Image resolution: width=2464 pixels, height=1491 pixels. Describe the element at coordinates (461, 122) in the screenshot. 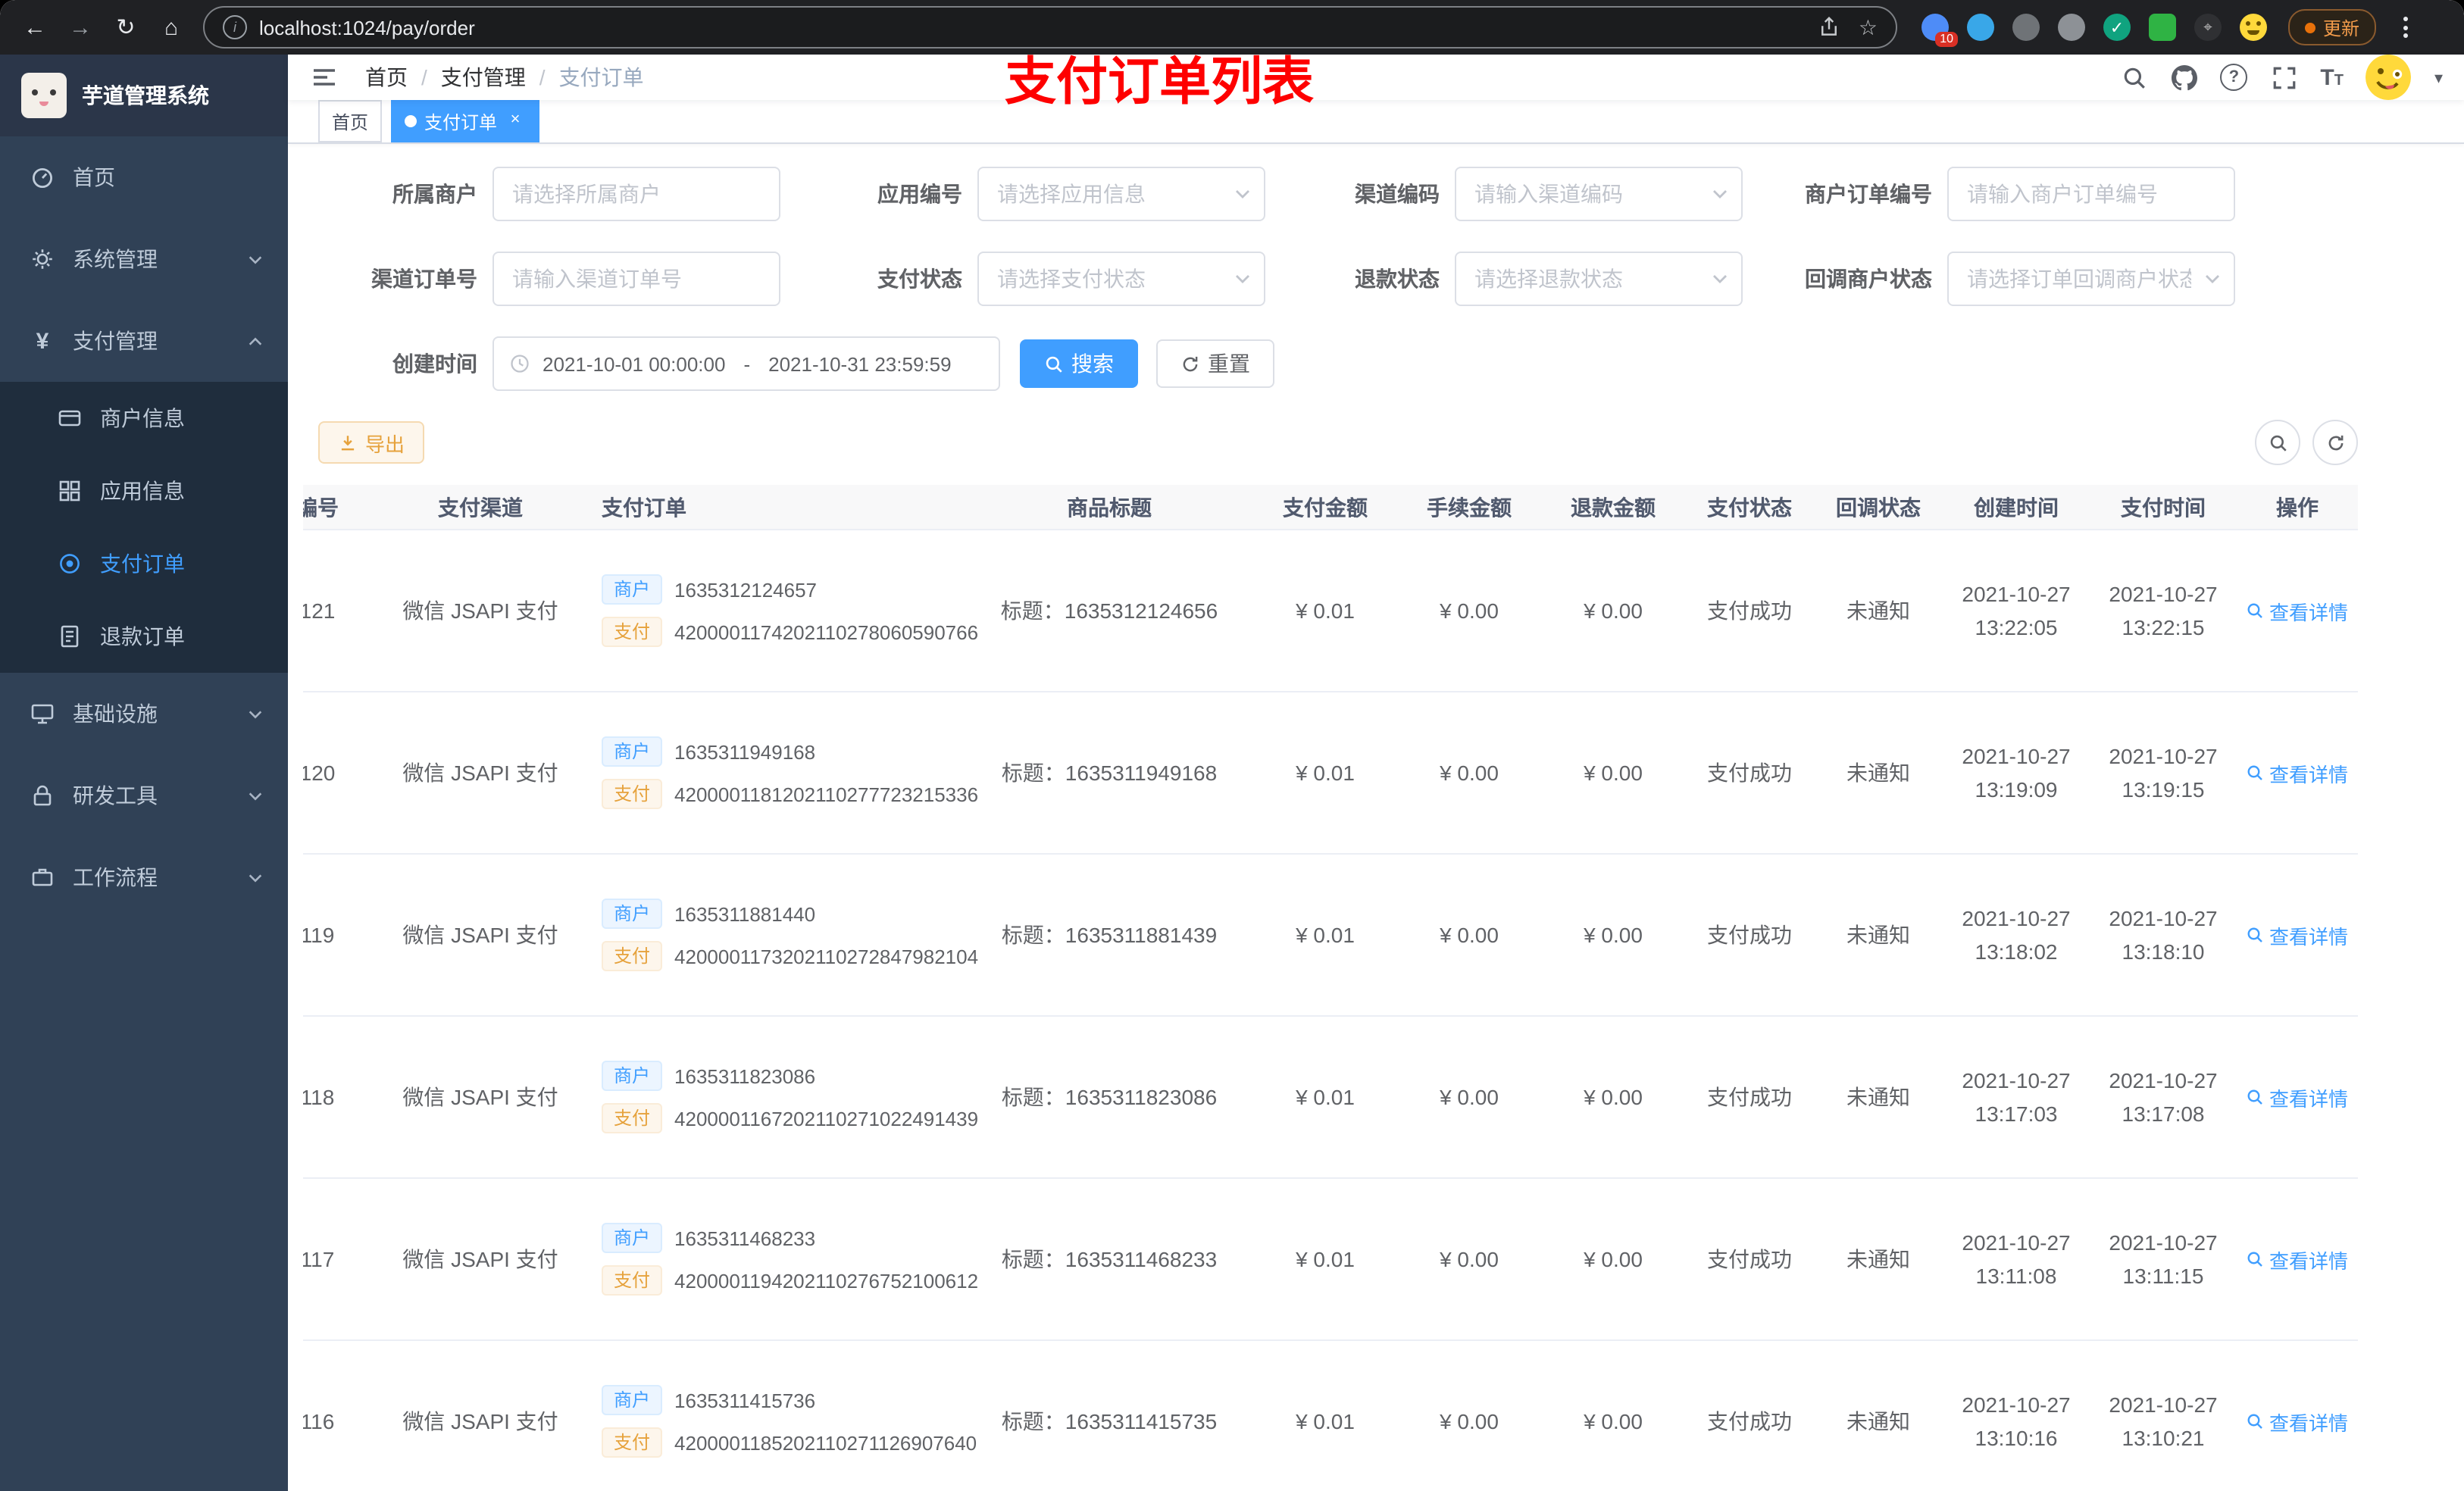

I see `tab-label: 支付订单` at that location.